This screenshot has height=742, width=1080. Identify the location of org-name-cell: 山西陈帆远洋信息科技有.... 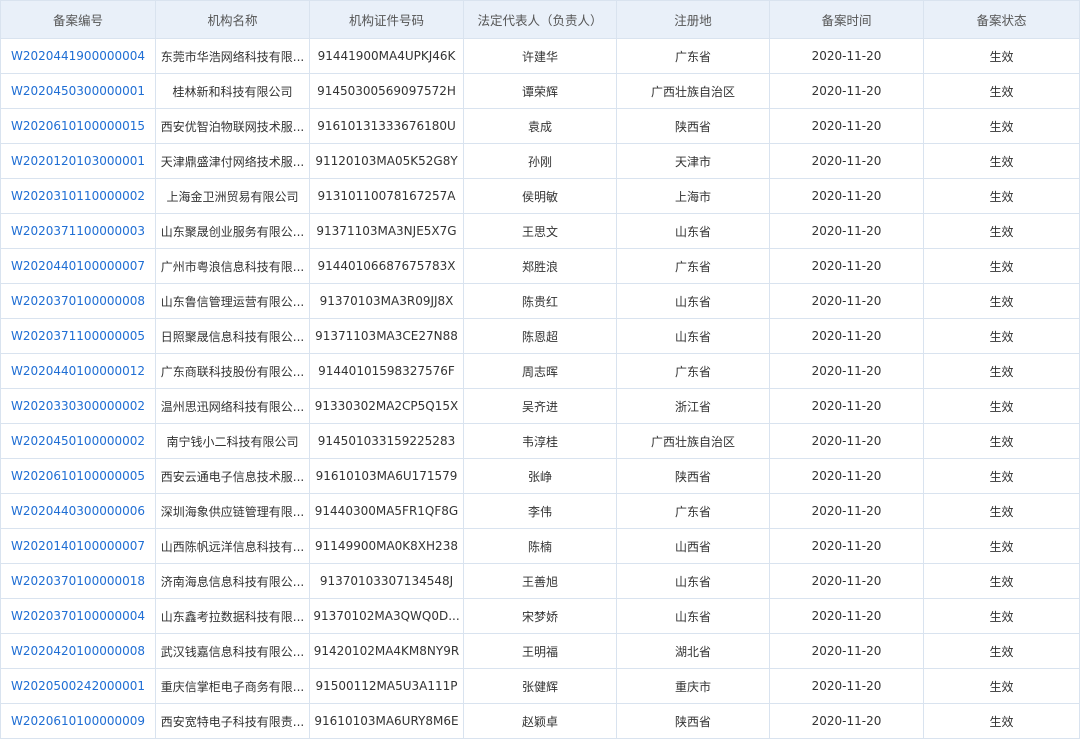
(232, 546).